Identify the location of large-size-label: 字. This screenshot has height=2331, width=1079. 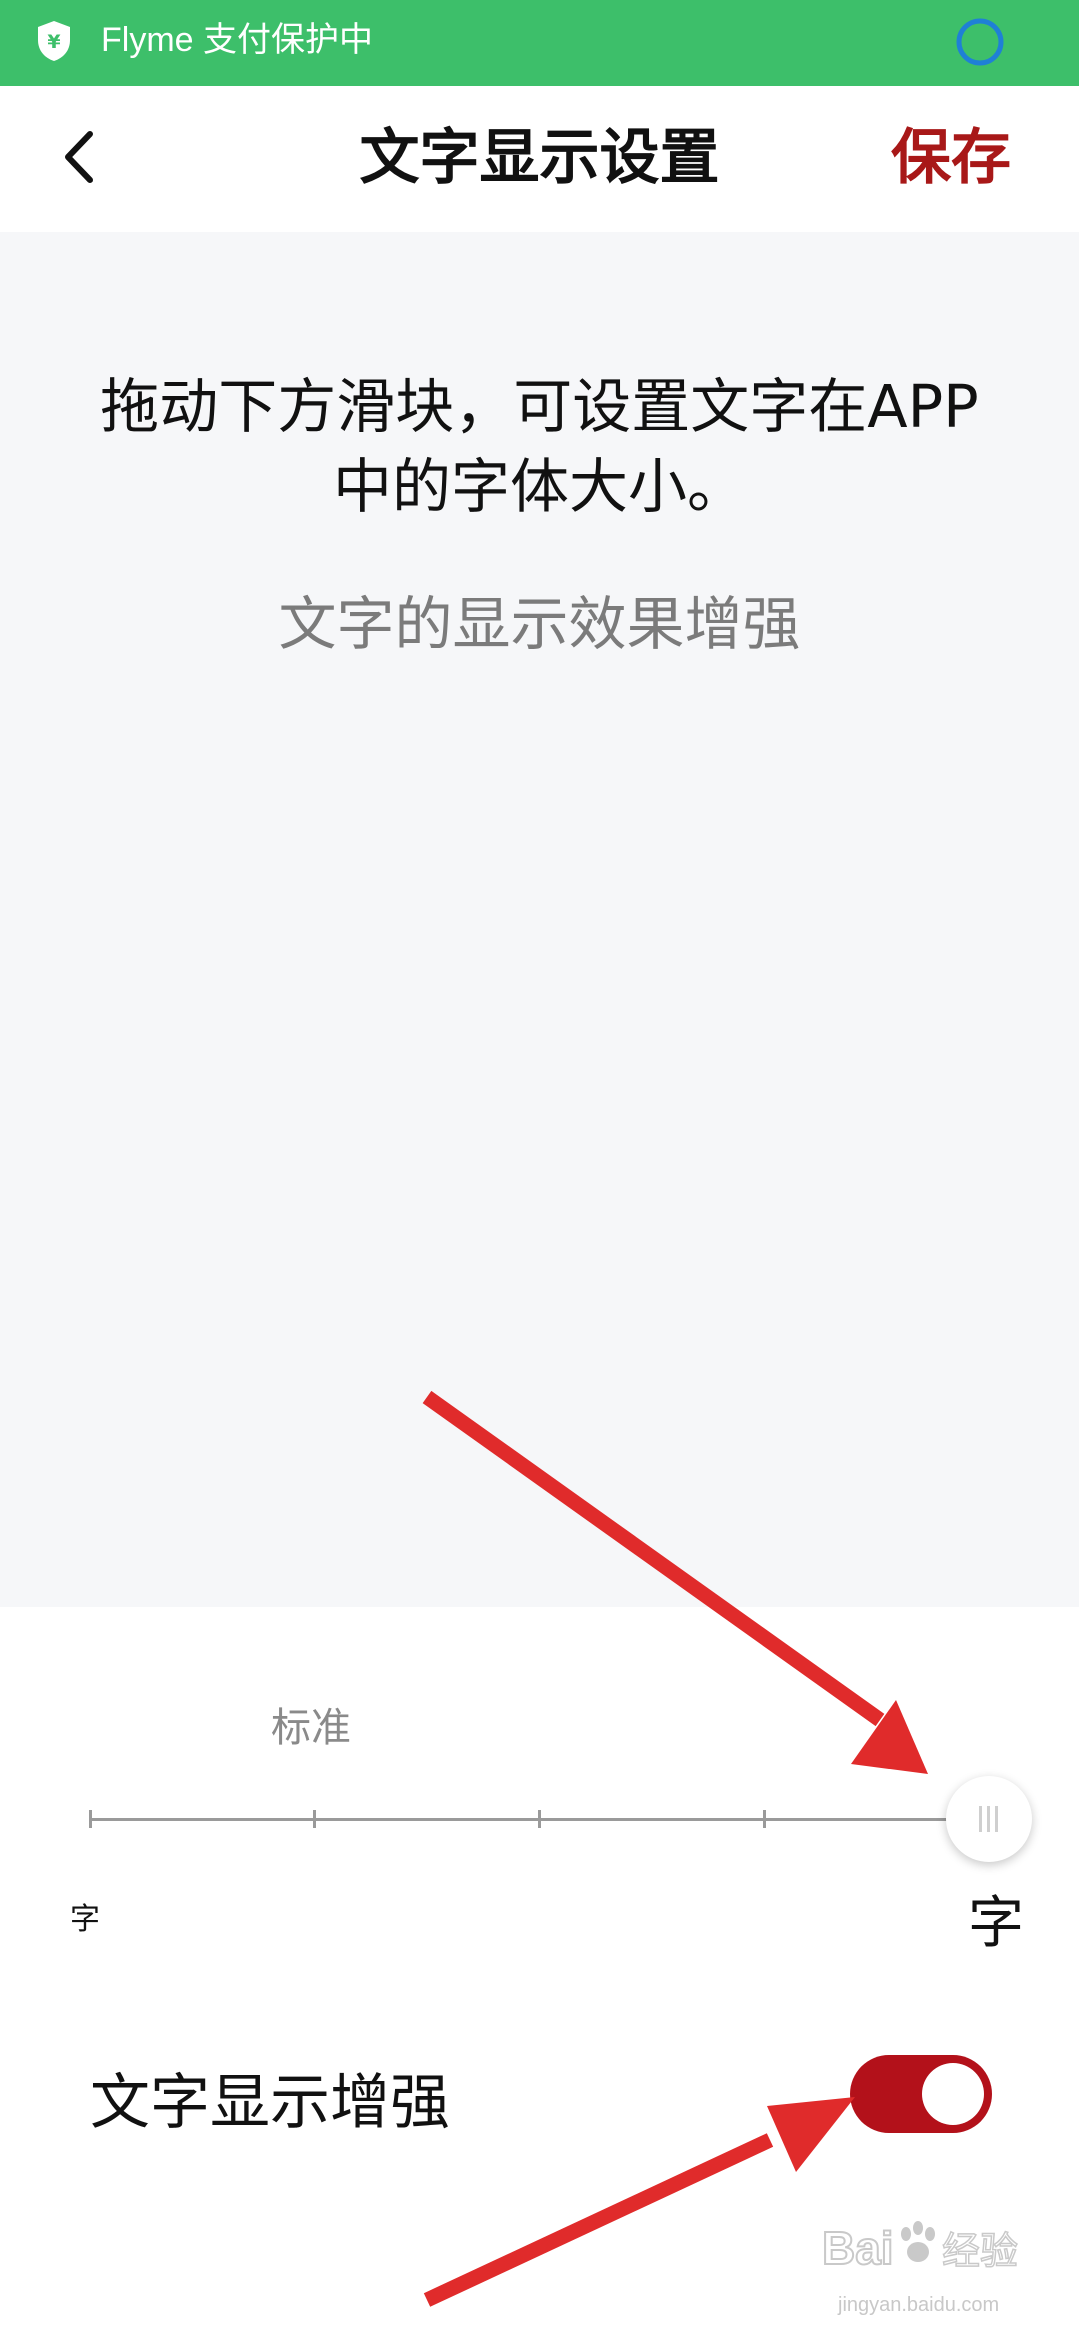
(996, 1923).